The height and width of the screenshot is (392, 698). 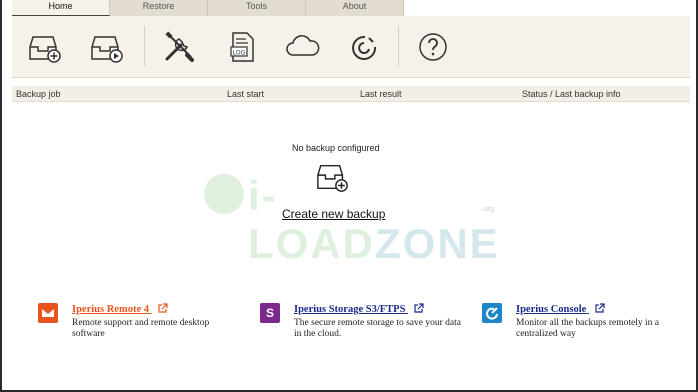 I want to click on help-icon, so click(x=433, y=47).